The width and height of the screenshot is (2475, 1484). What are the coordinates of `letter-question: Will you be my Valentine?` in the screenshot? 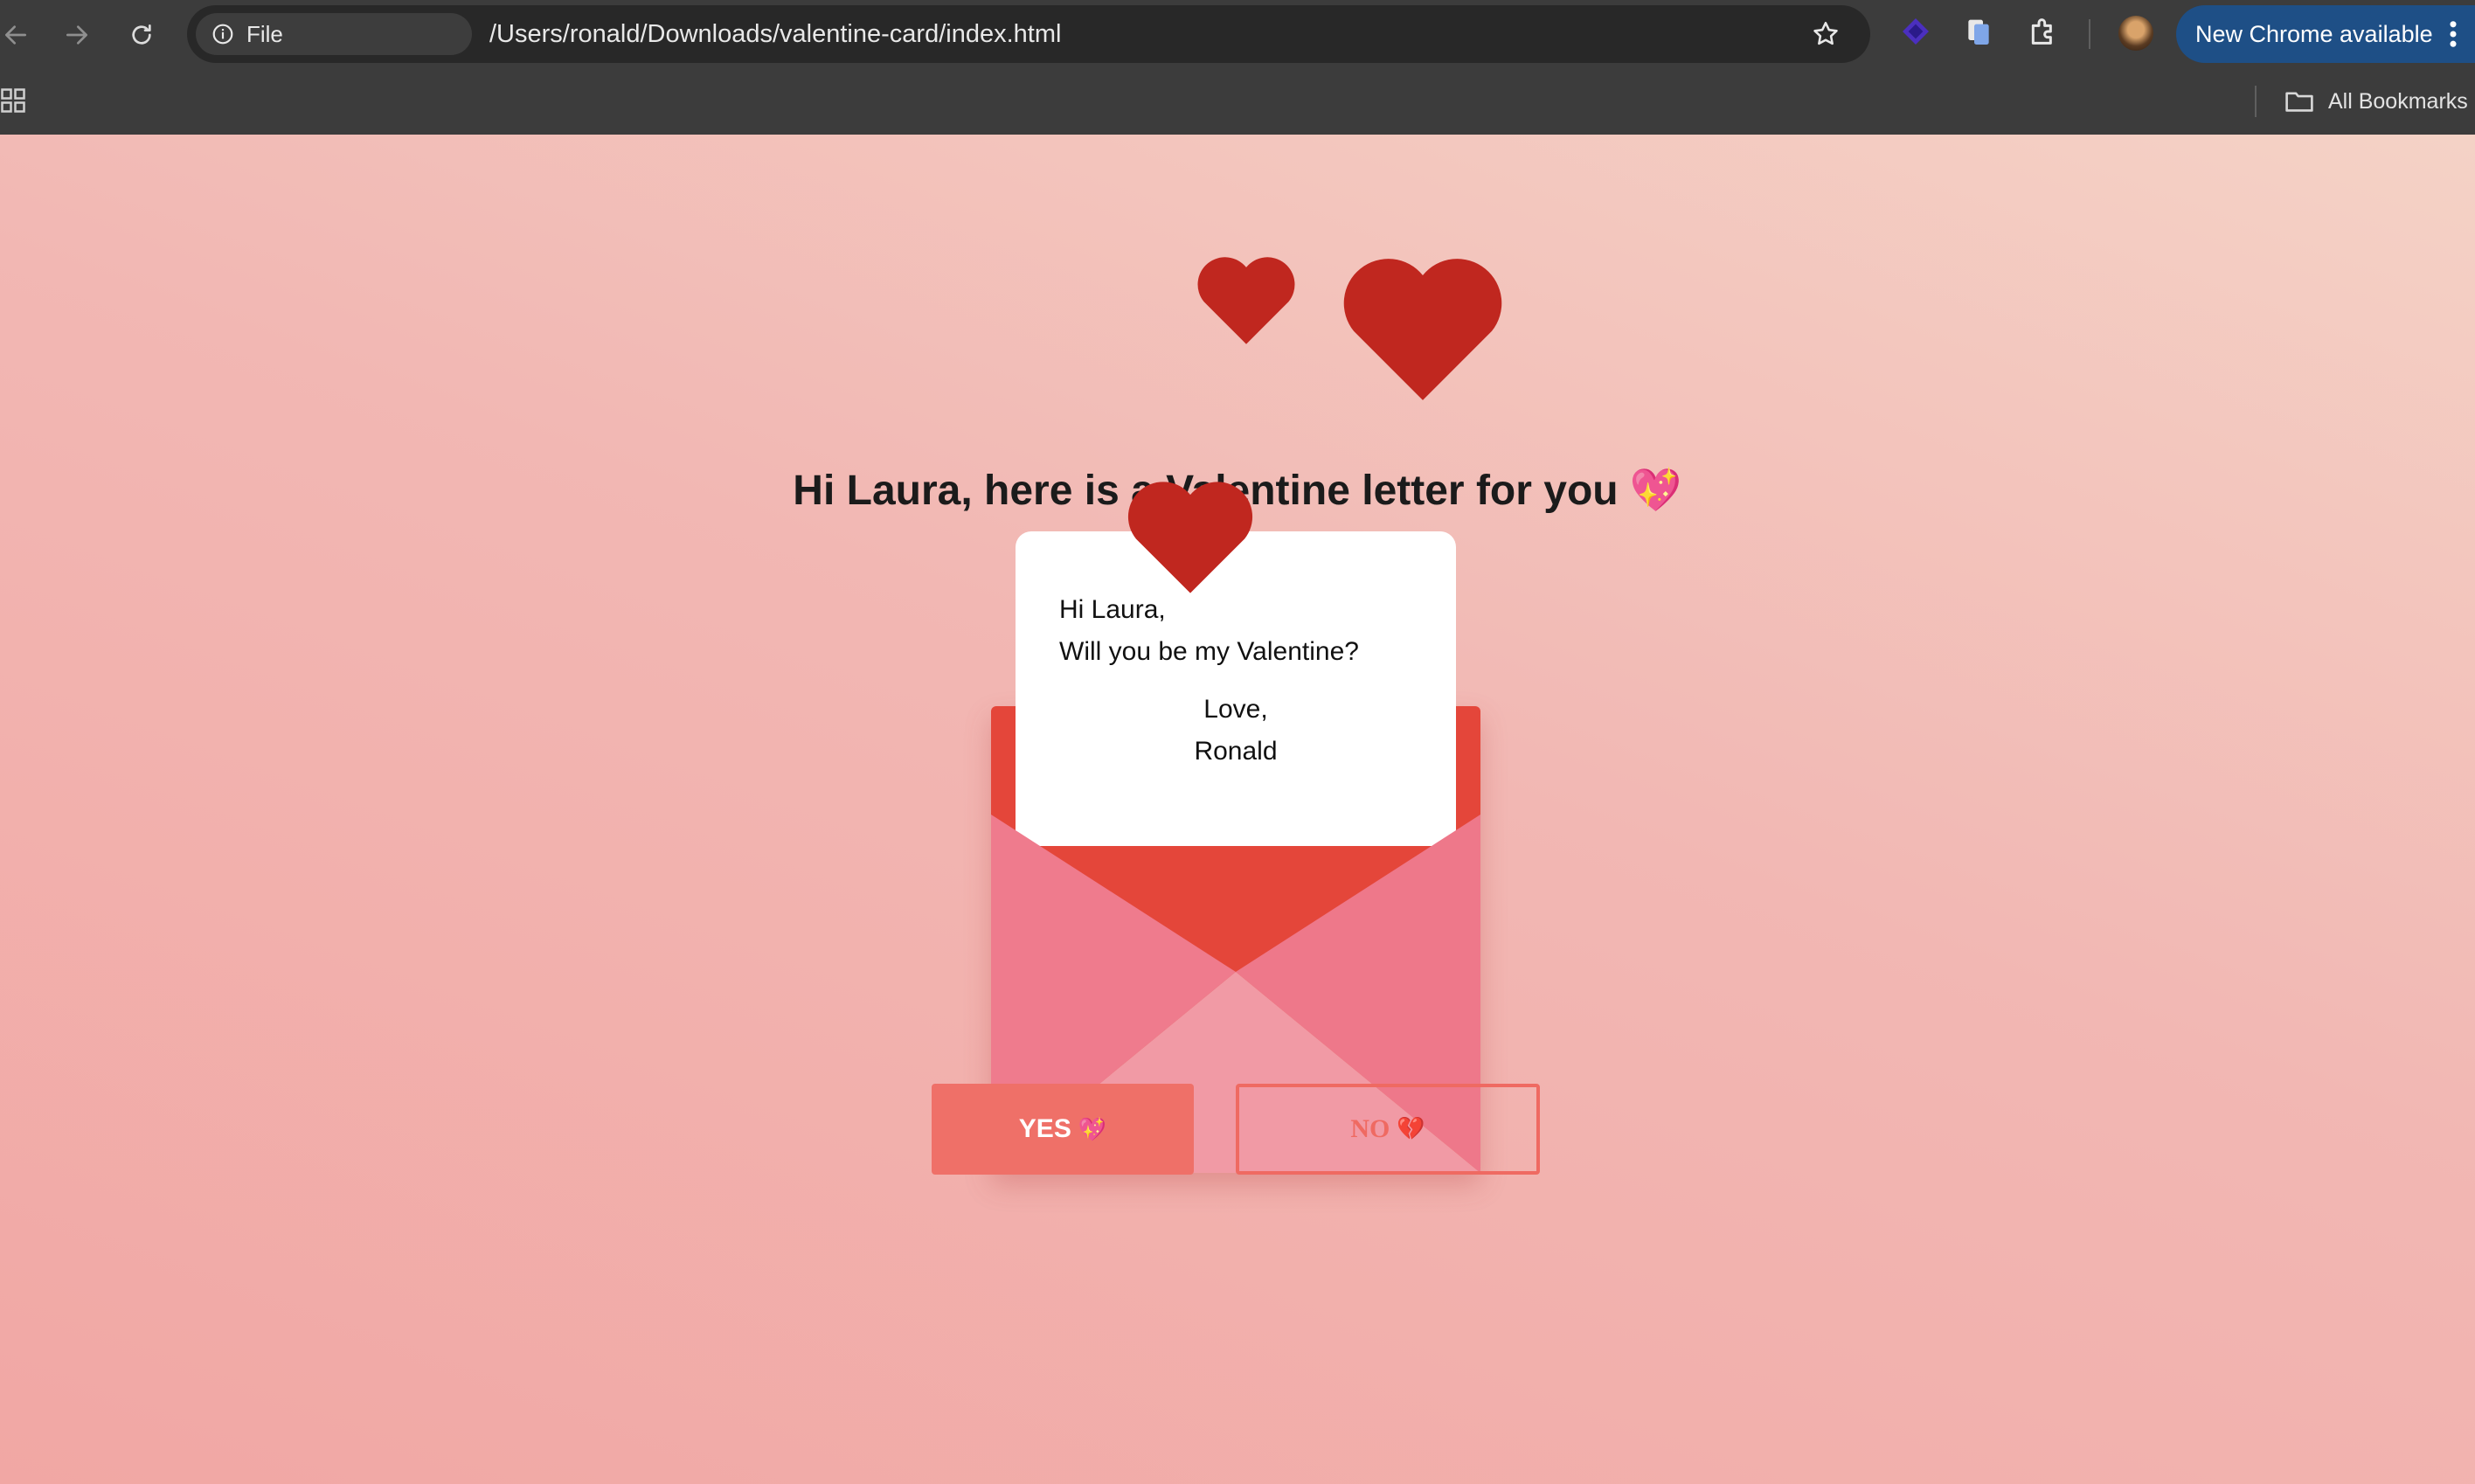 It's located at (1209, 651).